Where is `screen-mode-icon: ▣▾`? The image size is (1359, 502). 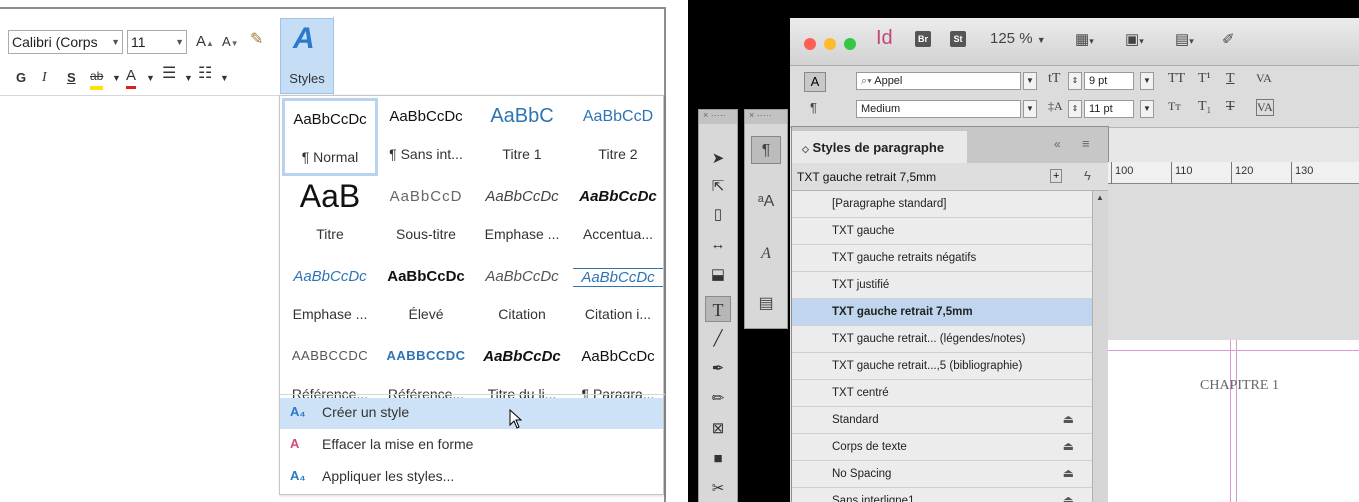
screen-mode-icon: ▣▾ is located at coordinates (1134, 39).